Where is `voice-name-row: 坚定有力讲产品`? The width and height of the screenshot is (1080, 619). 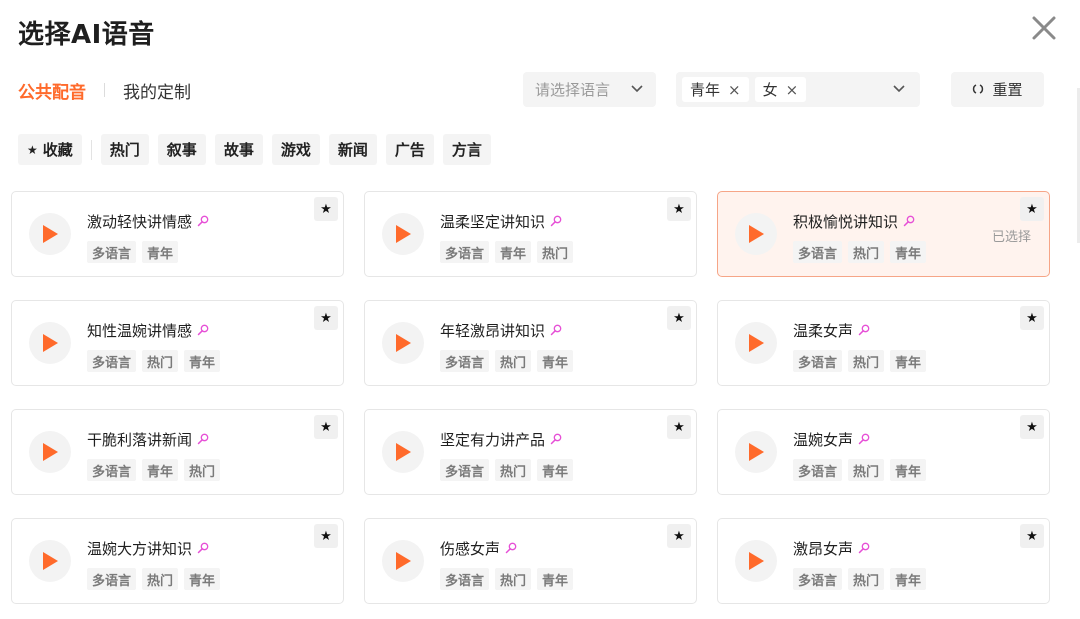 voice-name-row: 坚定有力讲产品 is located at coordinates (501, 439).